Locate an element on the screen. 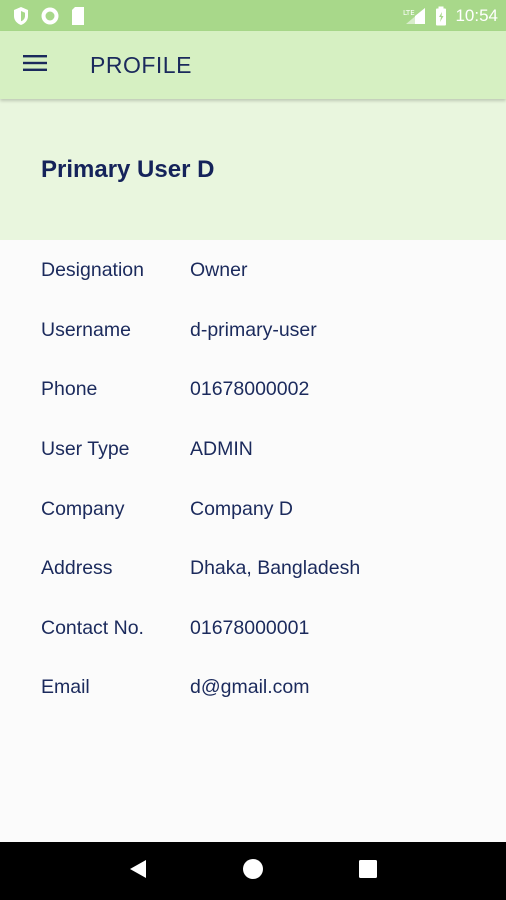 The height and width of the screenshot is (900, 506). home-button is located at coordinates (253, 871).